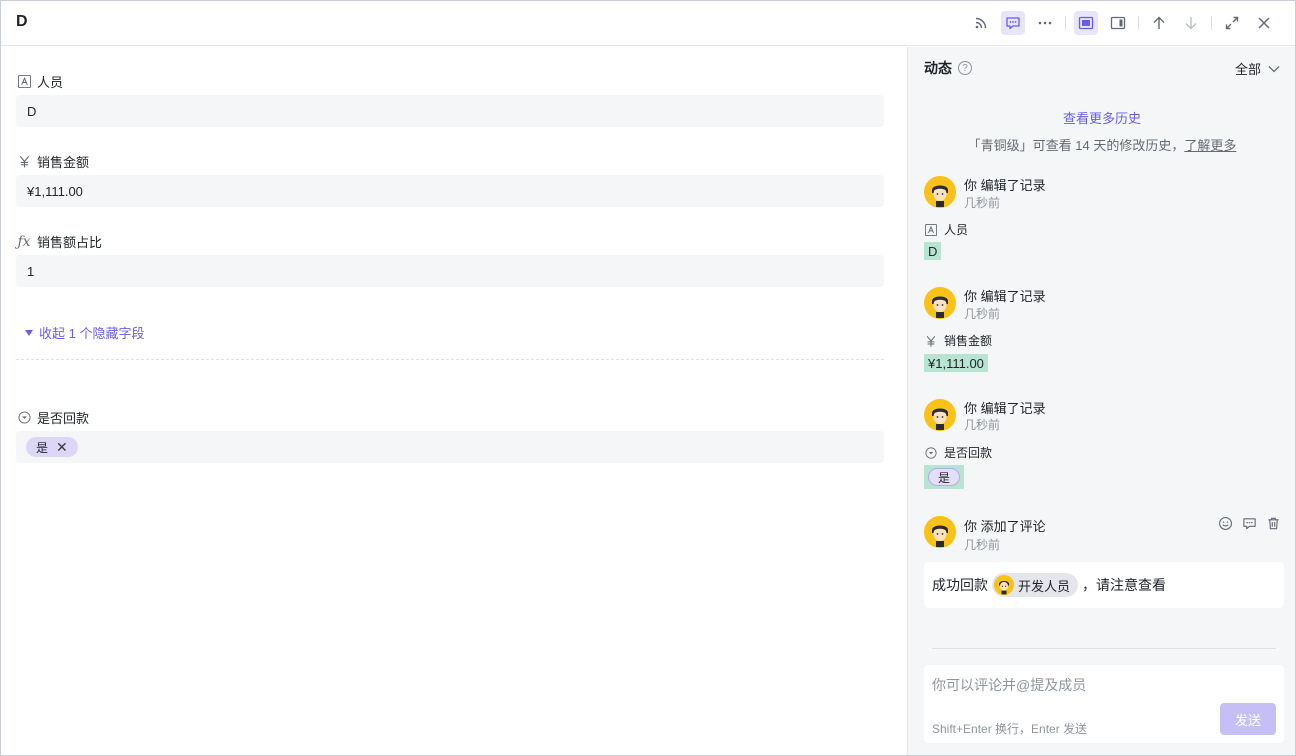  I want to click on option-chip-label: 是, so click(42, 447).